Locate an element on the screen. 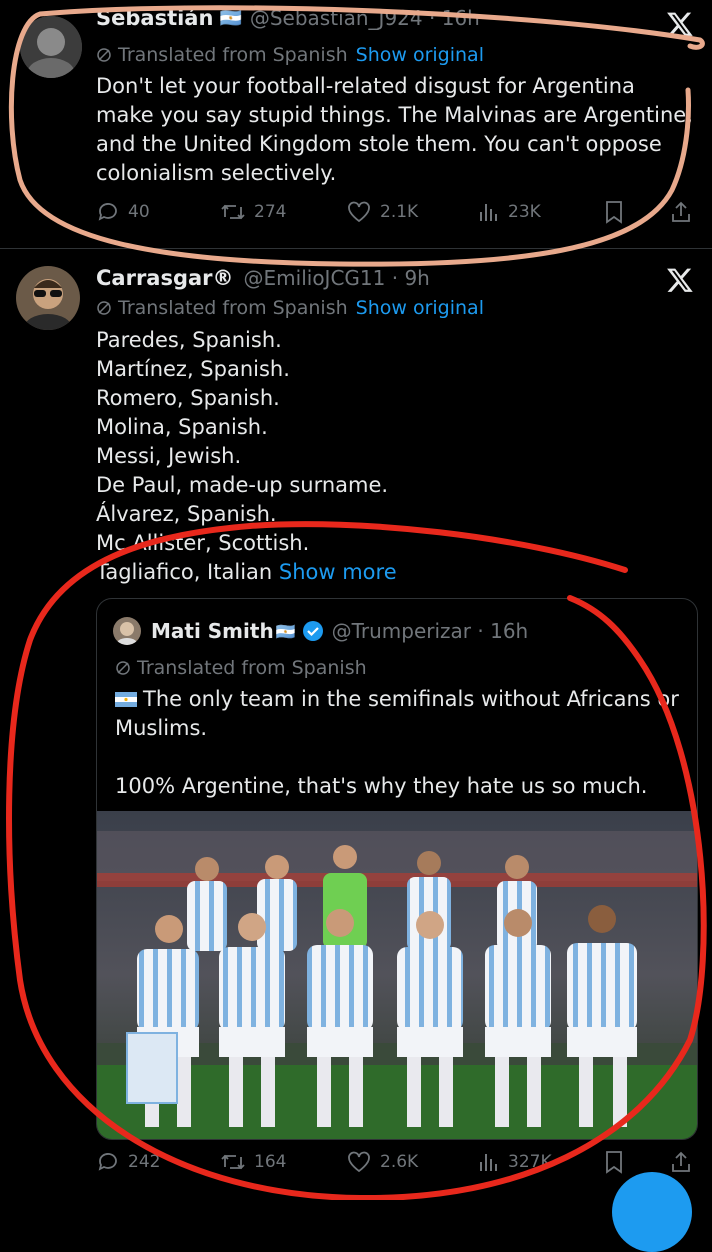  views-count: 23K is located at coordinates (524, 212).